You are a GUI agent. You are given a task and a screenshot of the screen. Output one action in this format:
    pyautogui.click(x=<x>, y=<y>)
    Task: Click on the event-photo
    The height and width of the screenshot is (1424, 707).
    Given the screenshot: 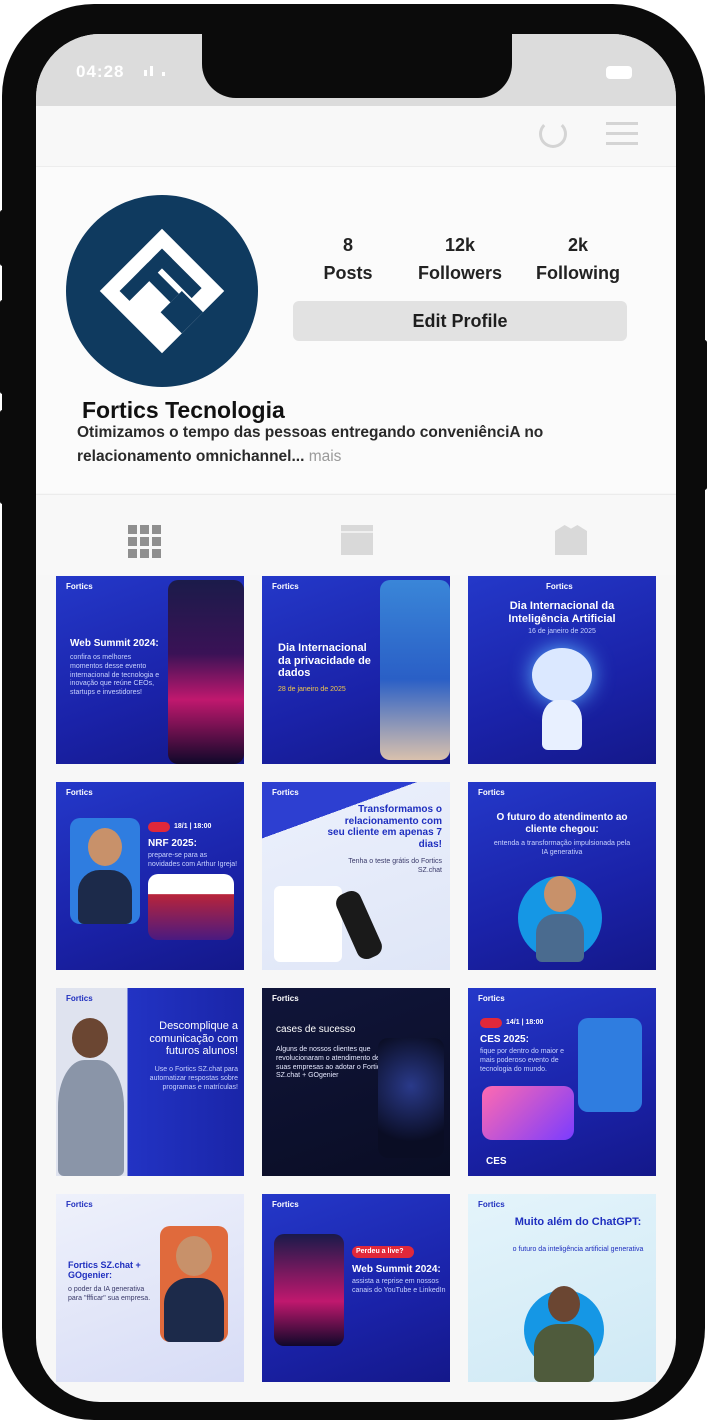 What is the action you would take?
    pyautogui.click(x=309, y=1290)
    